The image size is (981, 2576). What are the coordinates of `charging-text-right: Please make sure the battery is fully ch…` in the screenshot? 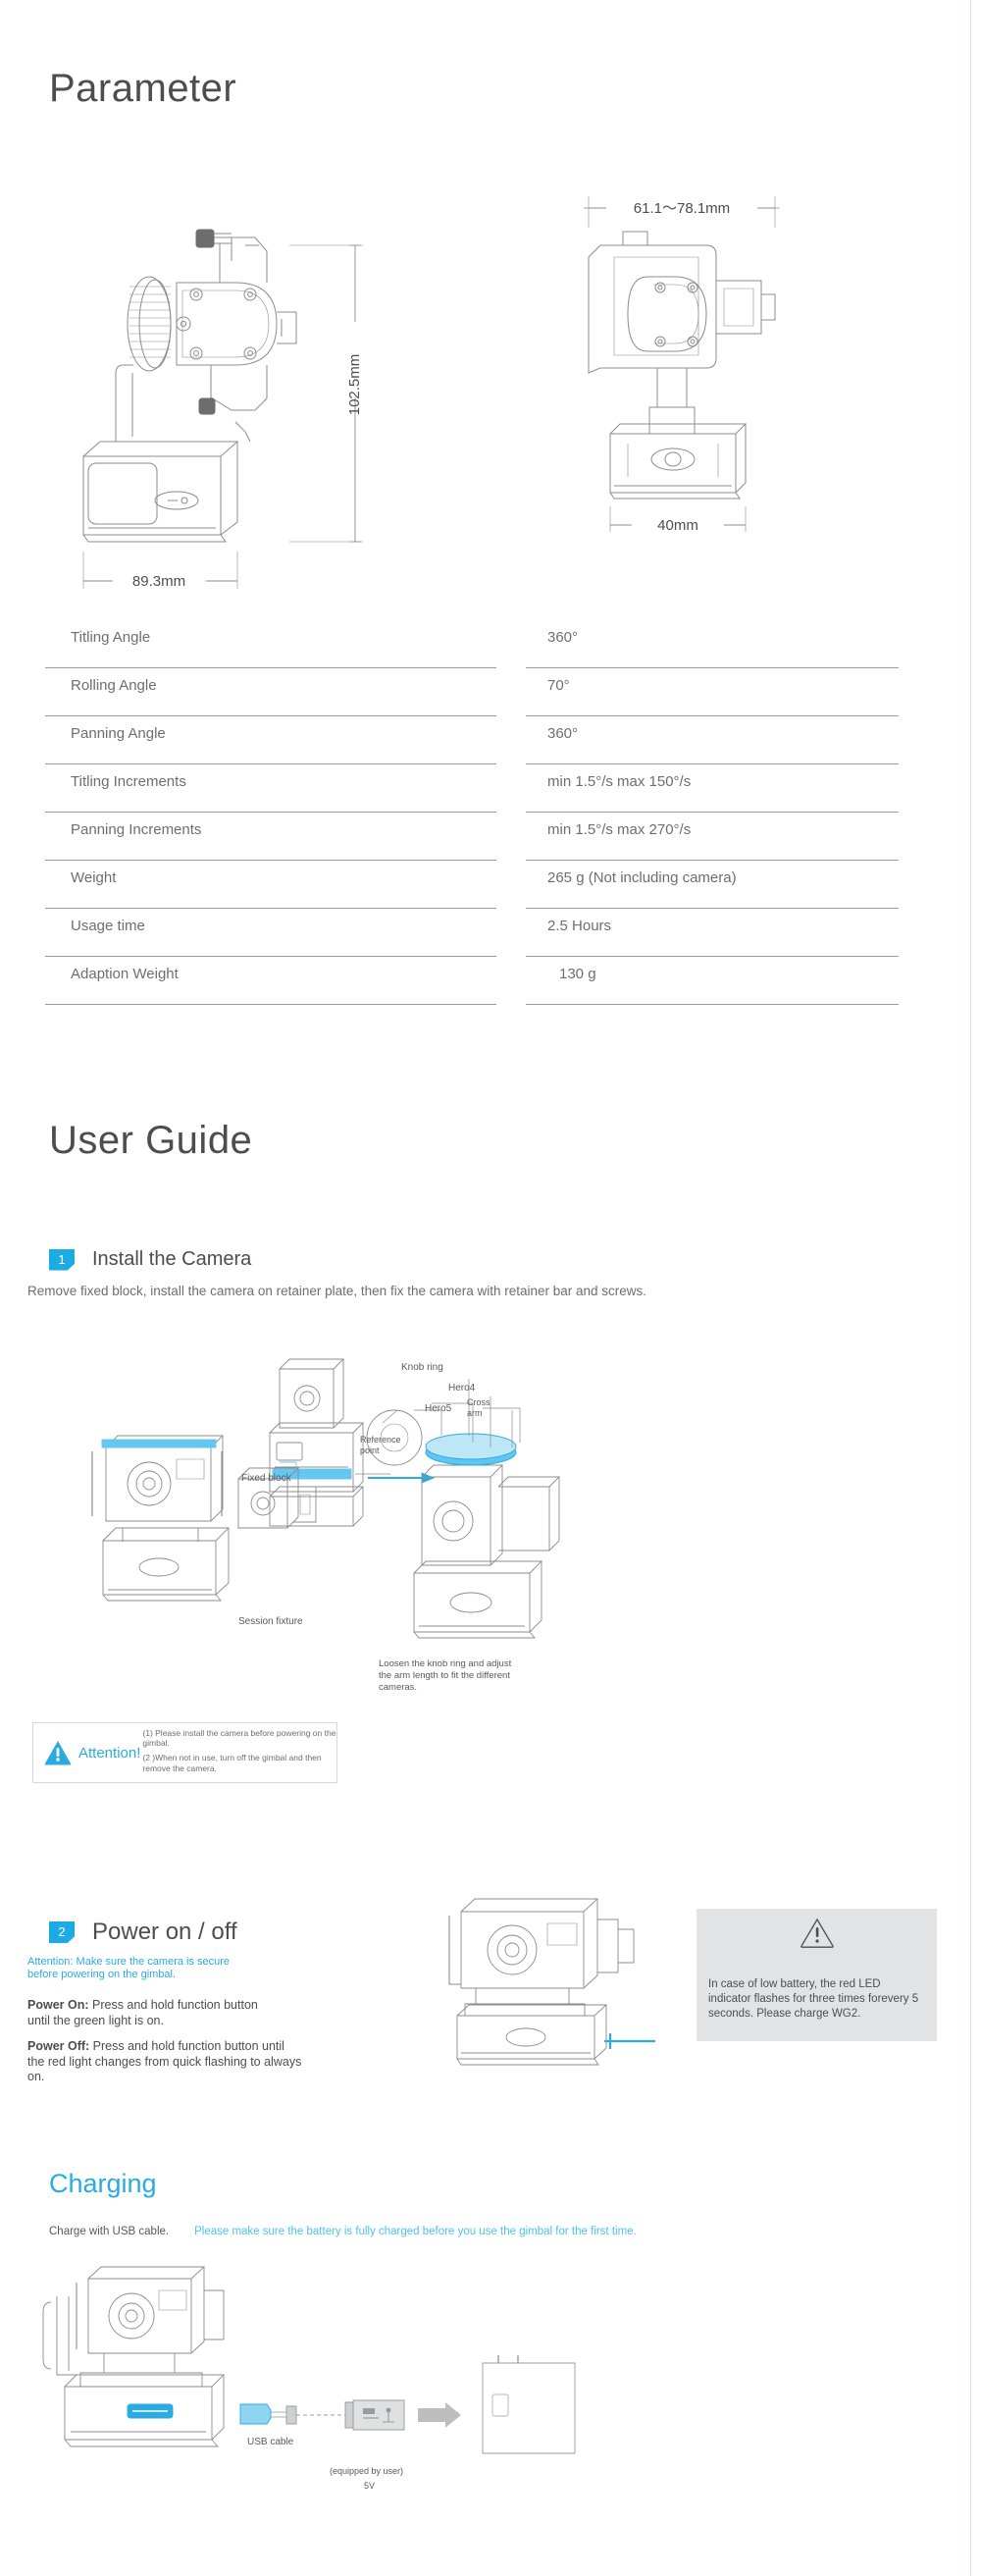 It's located at (415, 2231).